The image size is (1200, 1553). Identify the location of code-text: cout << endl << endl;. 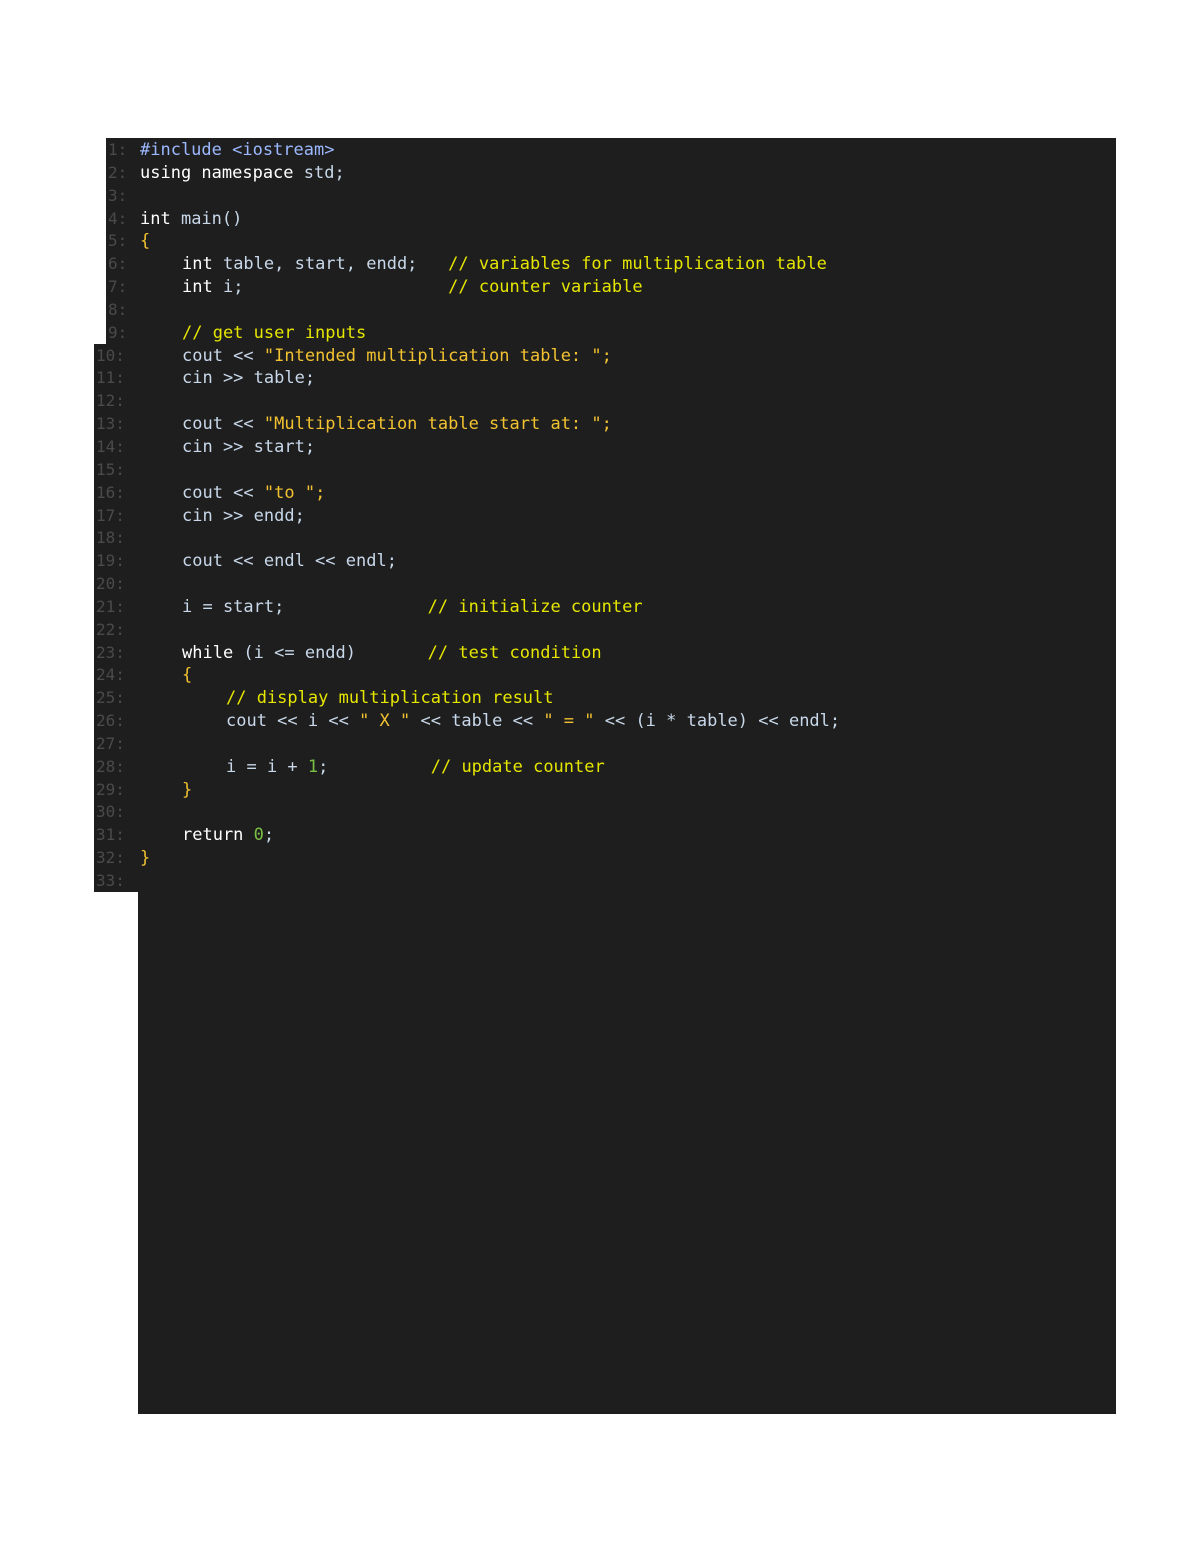
(268, 561).